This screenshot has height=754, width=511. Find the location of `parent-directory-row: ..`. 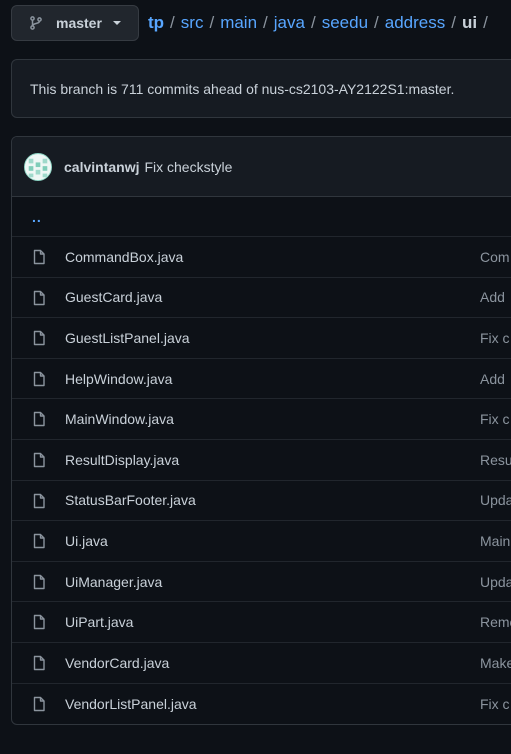

parent-directory-row: .. is located at coordinates (261, 217).